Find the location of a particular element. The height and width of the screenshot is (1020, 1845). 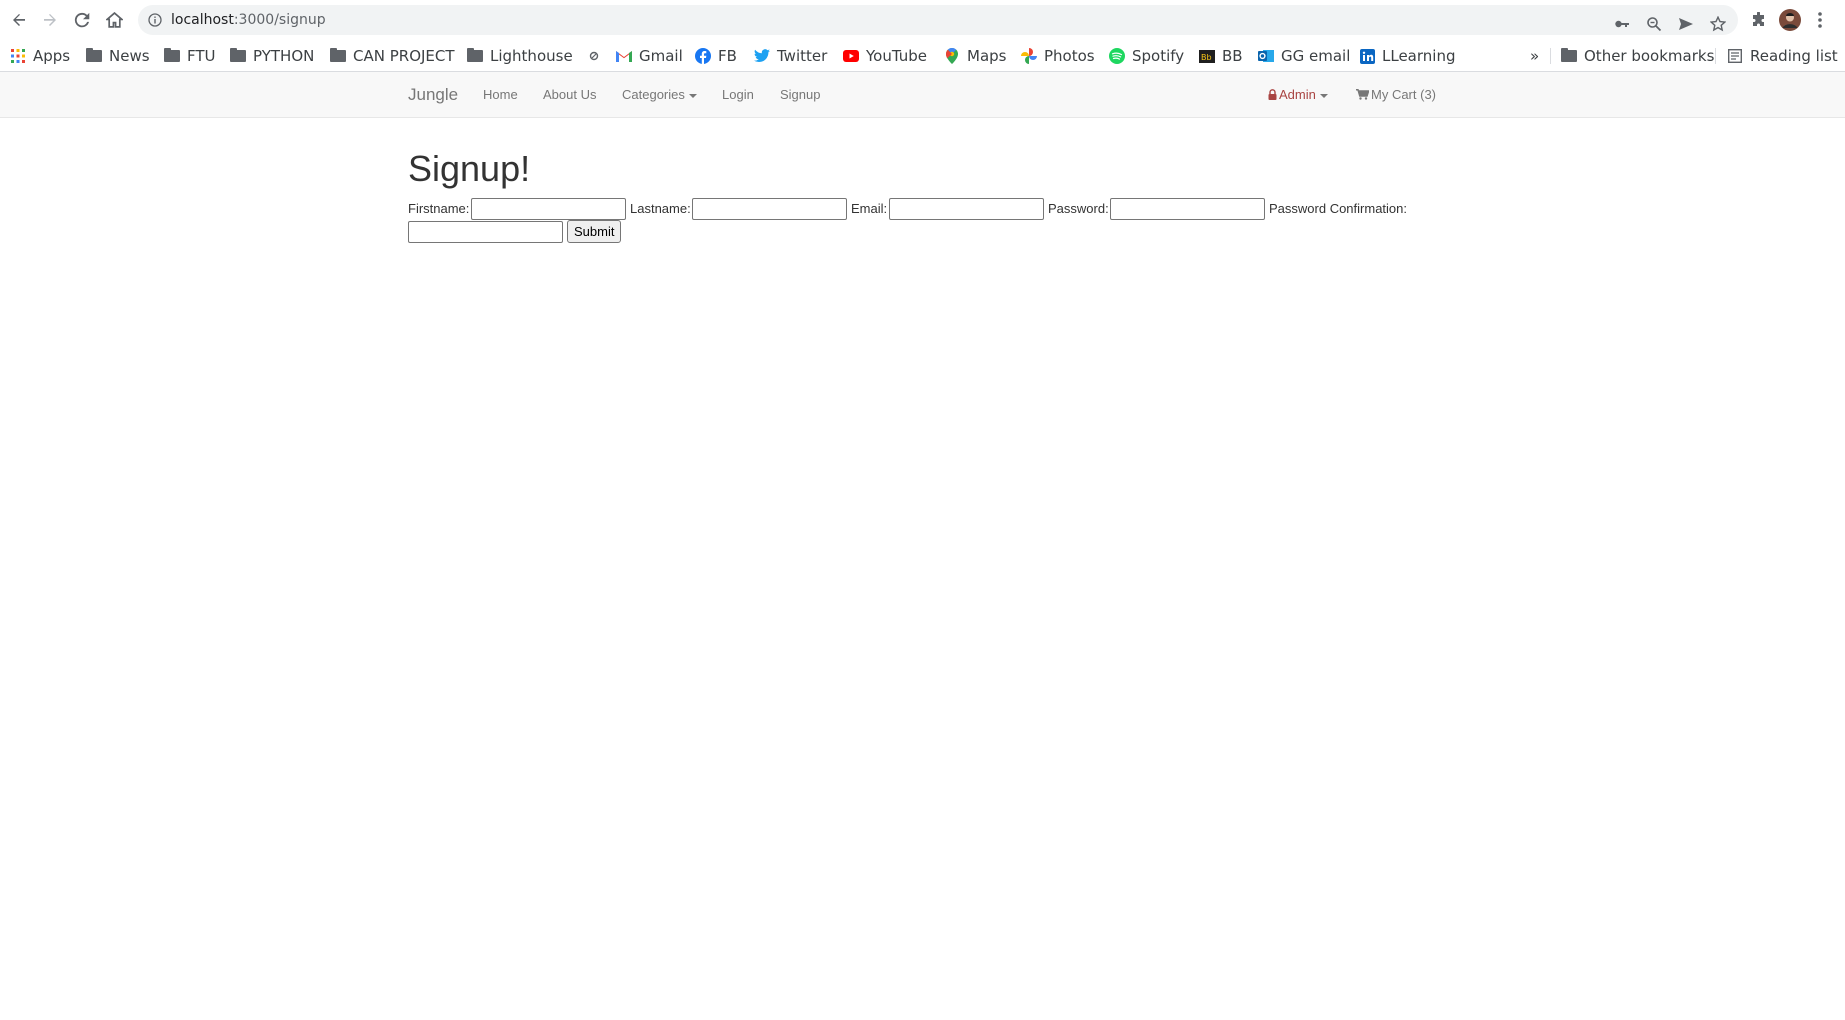

bookmark-label: Twitter is located at coordinates (802, 56).